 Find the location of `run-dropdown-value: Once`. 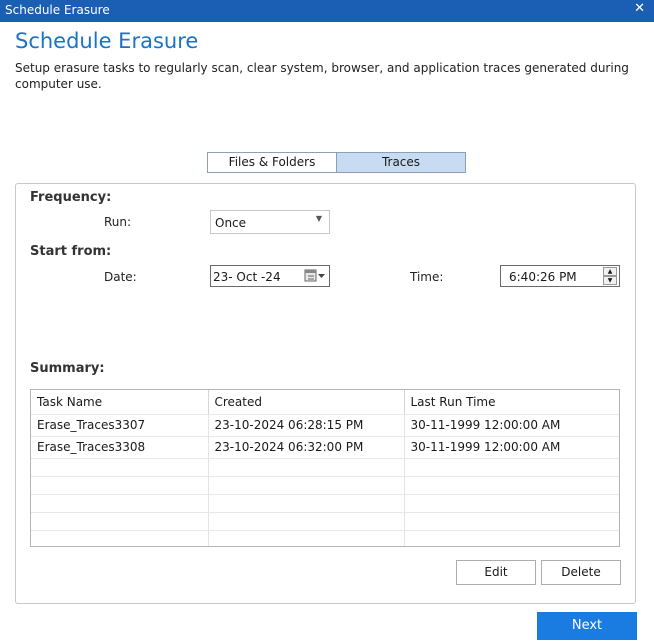

run-dropdown-value: Once is located at coordinates (231, 223).